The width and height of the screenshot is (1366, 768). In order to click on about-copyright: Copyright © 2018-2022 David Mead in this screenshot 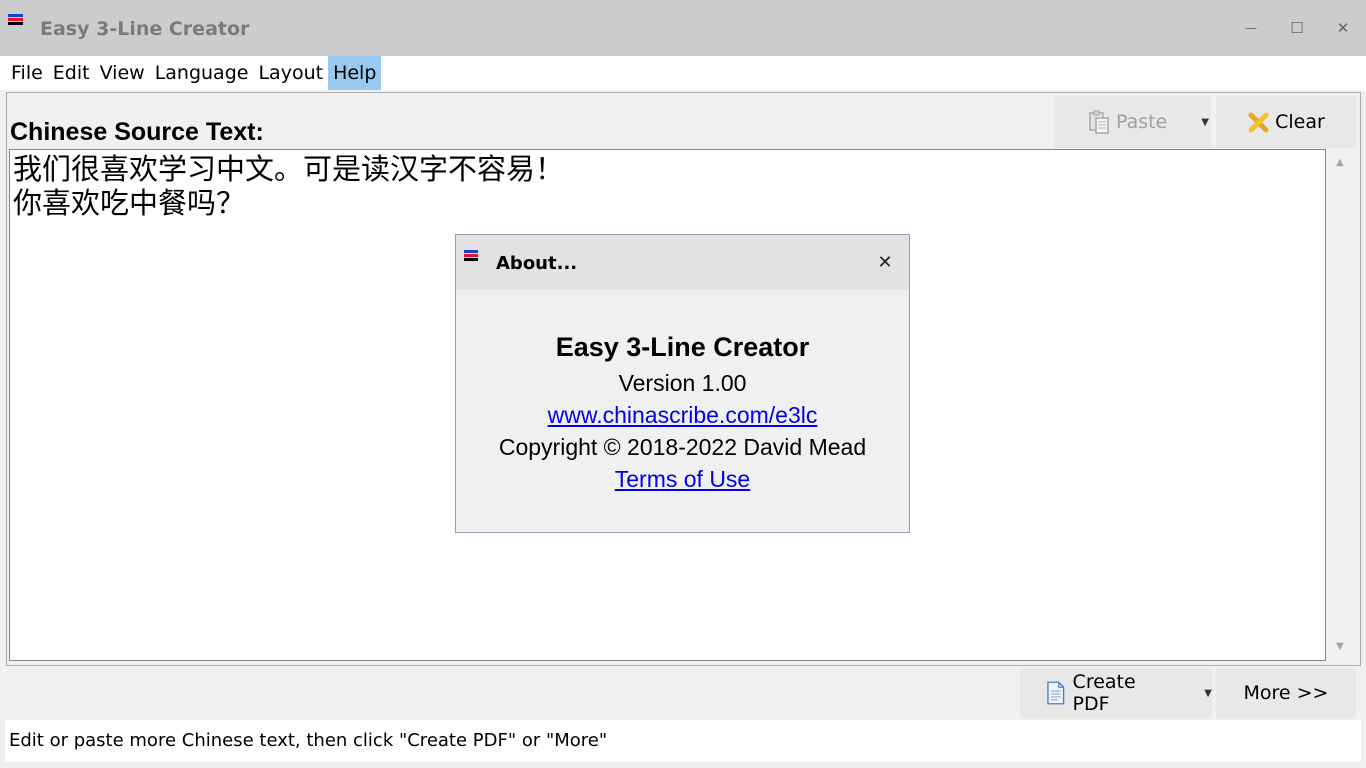, I will do `click(682, 447)`.